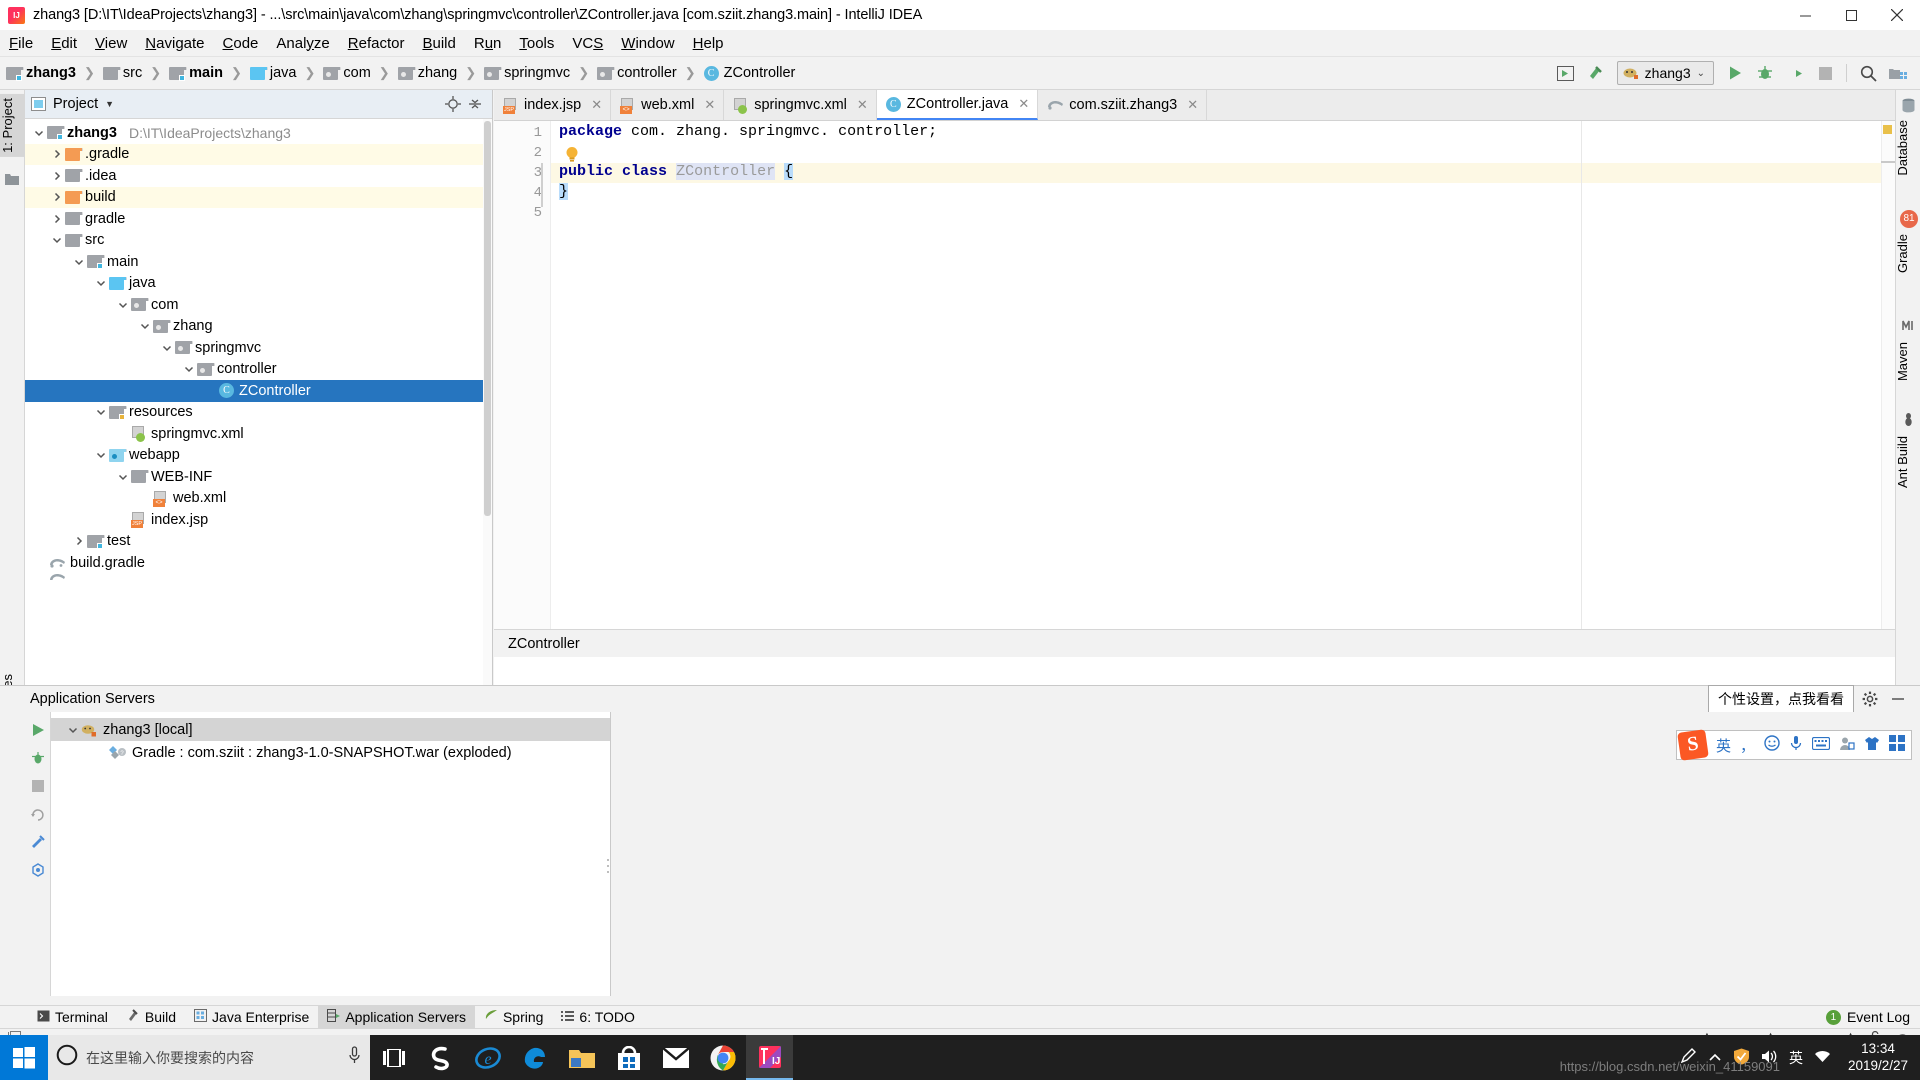  What do you see at coordinates (109, 104) in the screenshot?
I see `chevron-down-icon: ▼` at bounding box center [109, 104].